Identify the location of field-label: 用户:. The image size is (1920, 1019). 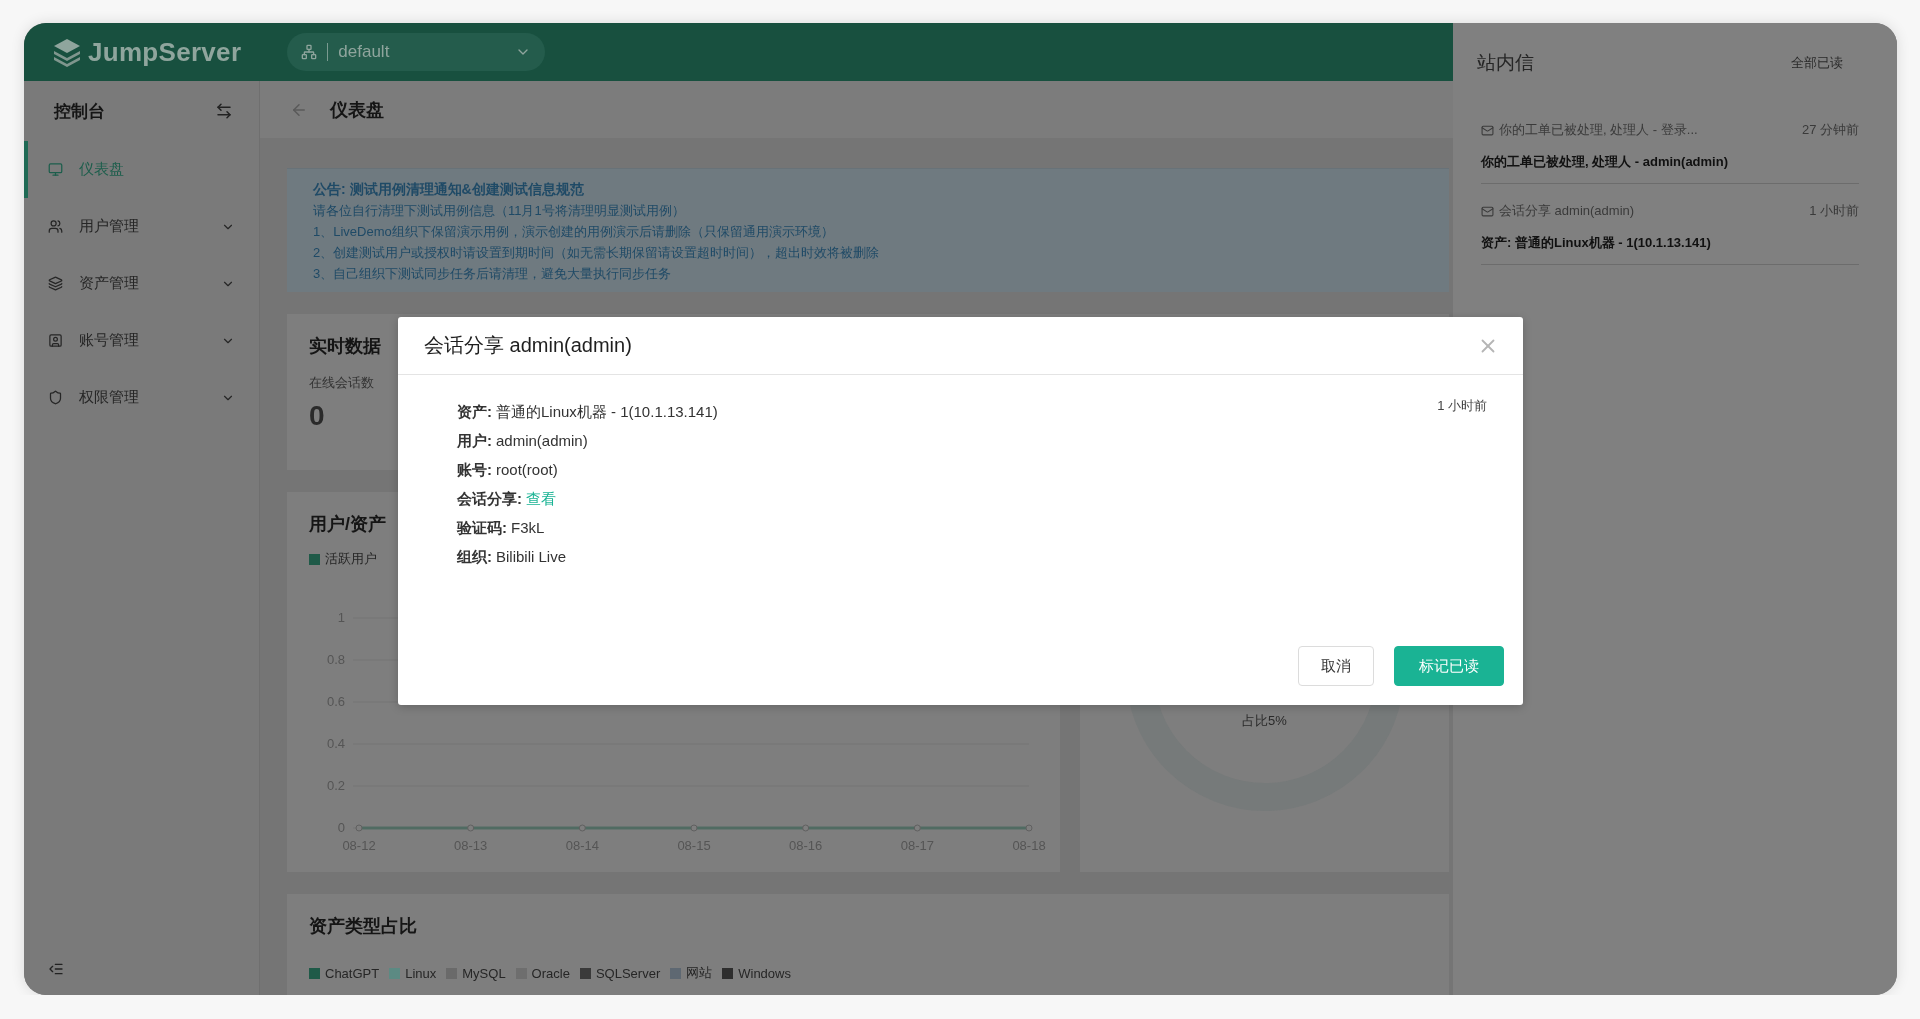
(474, 441).